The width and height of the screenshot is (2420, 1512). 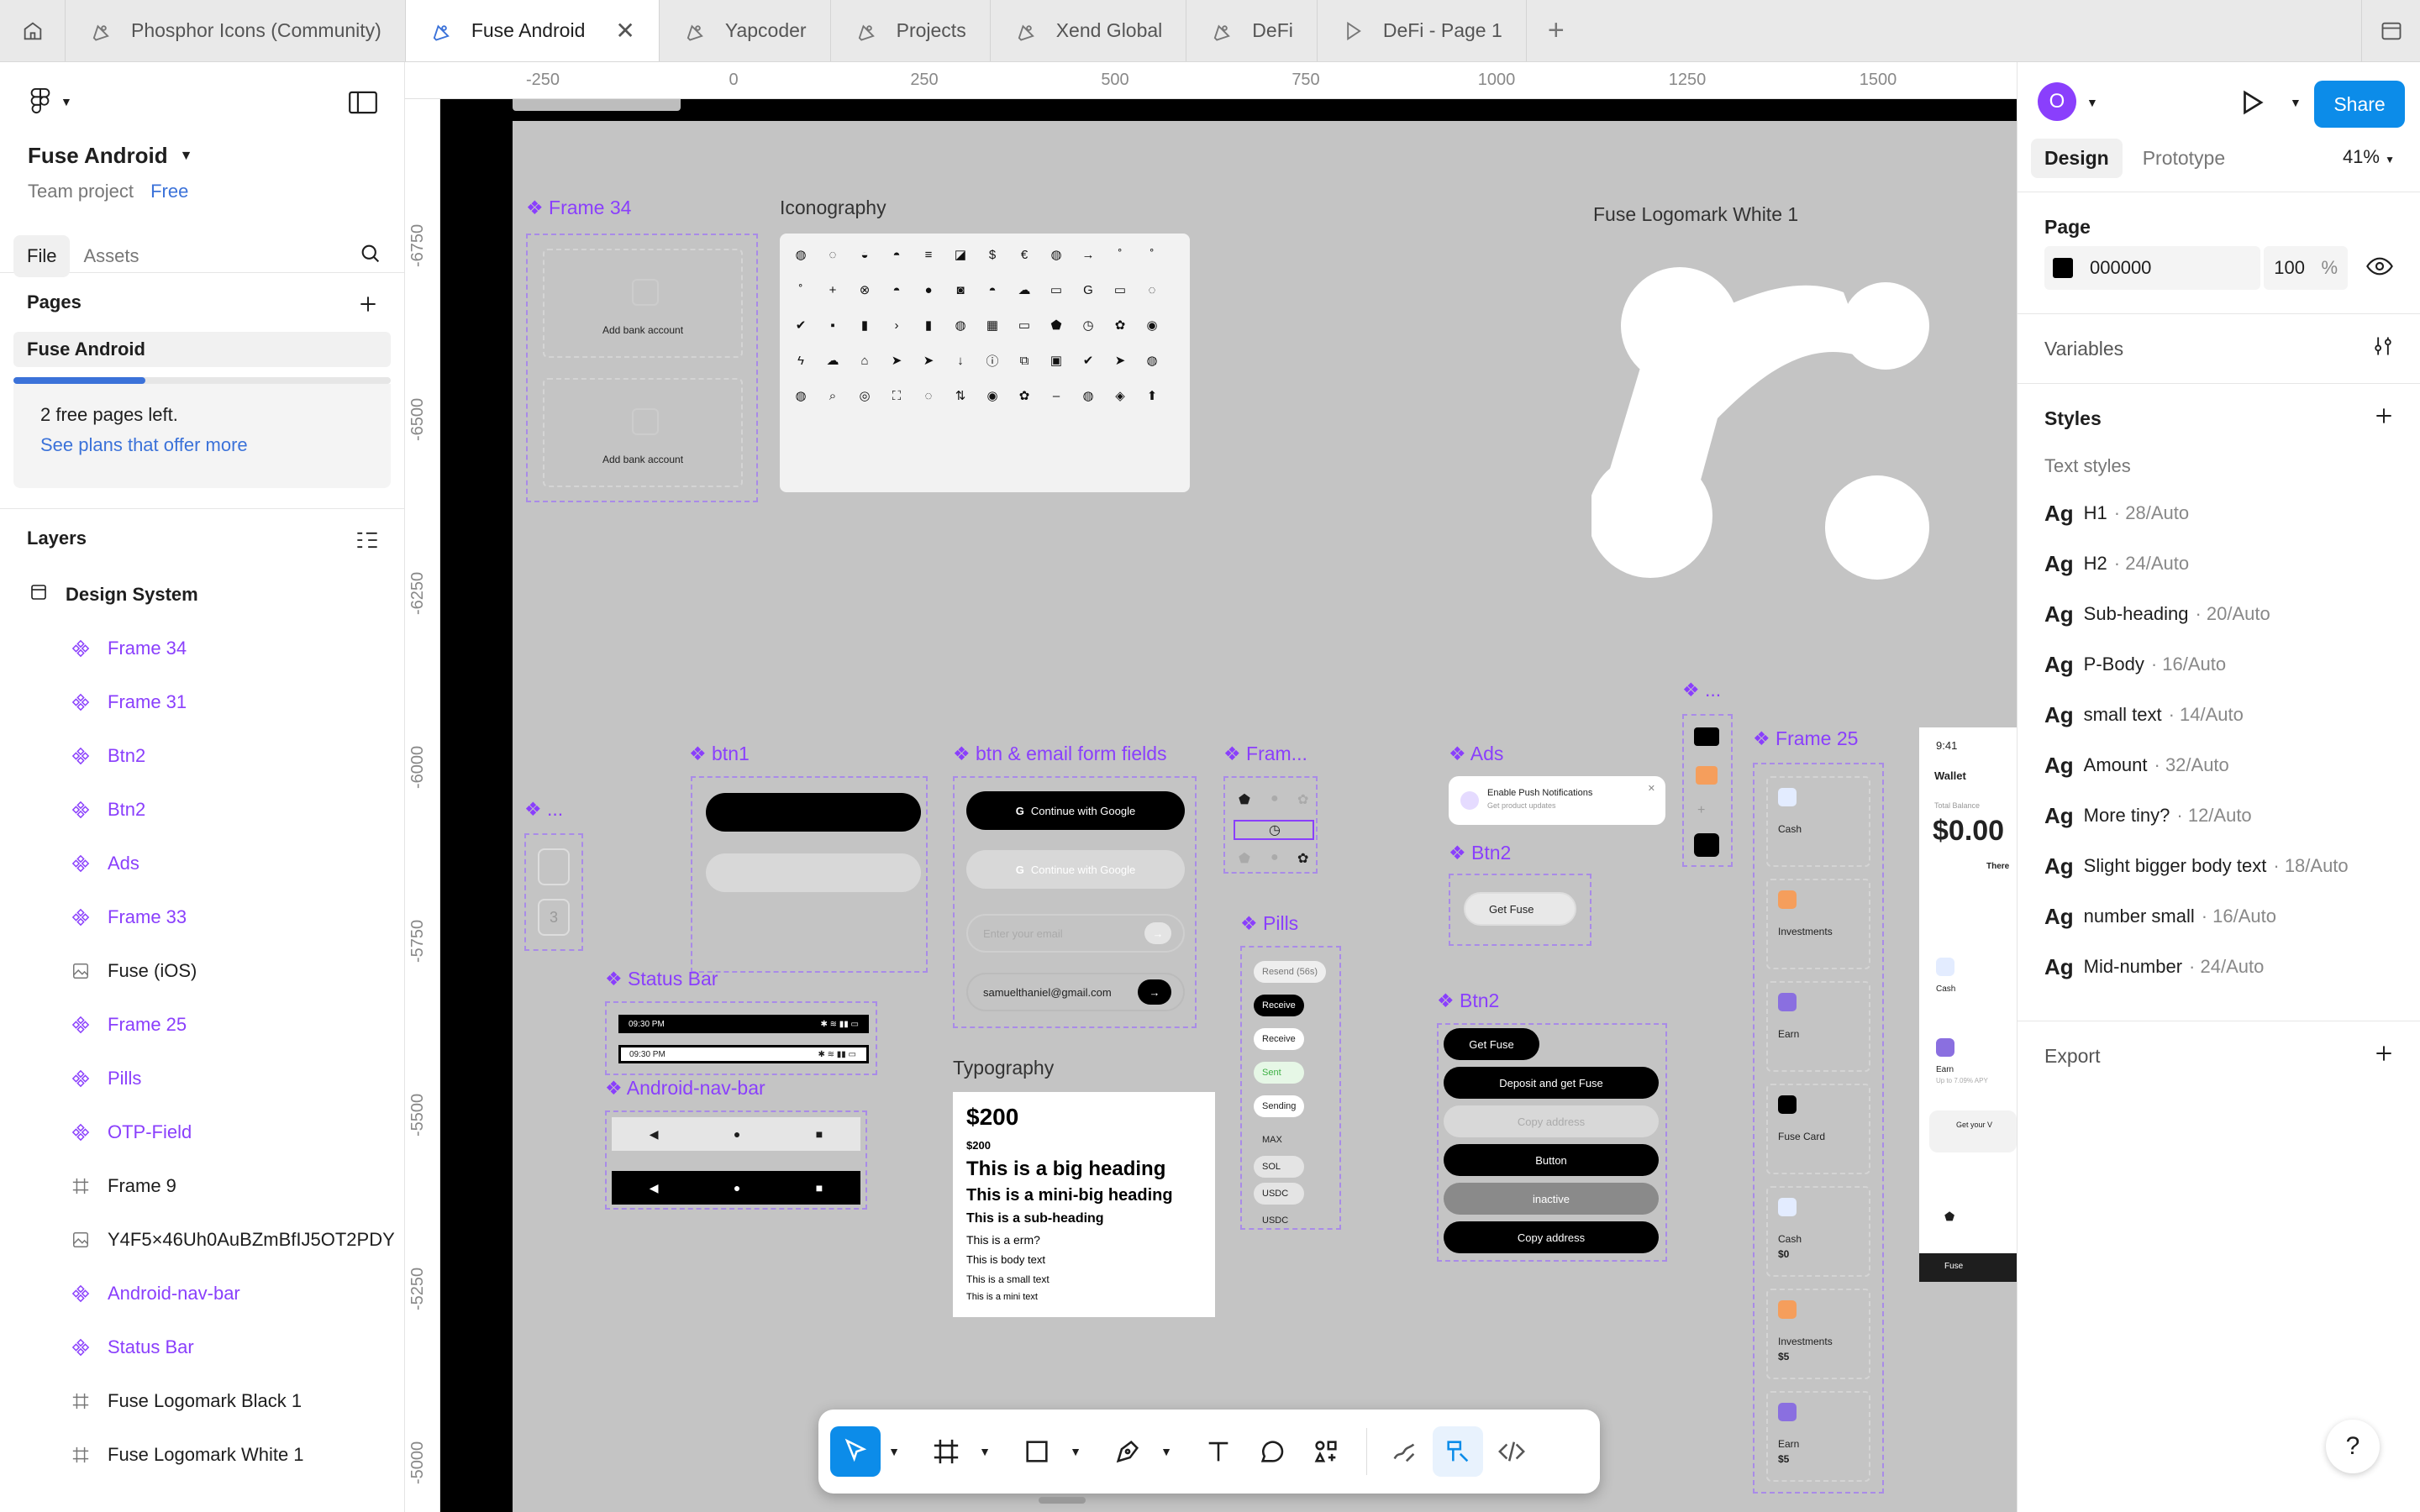 What do you see at coordinates (202, 1347) in the screenshot?
I see `layer-item: Status Bar` at bounding box center [202, 1347].